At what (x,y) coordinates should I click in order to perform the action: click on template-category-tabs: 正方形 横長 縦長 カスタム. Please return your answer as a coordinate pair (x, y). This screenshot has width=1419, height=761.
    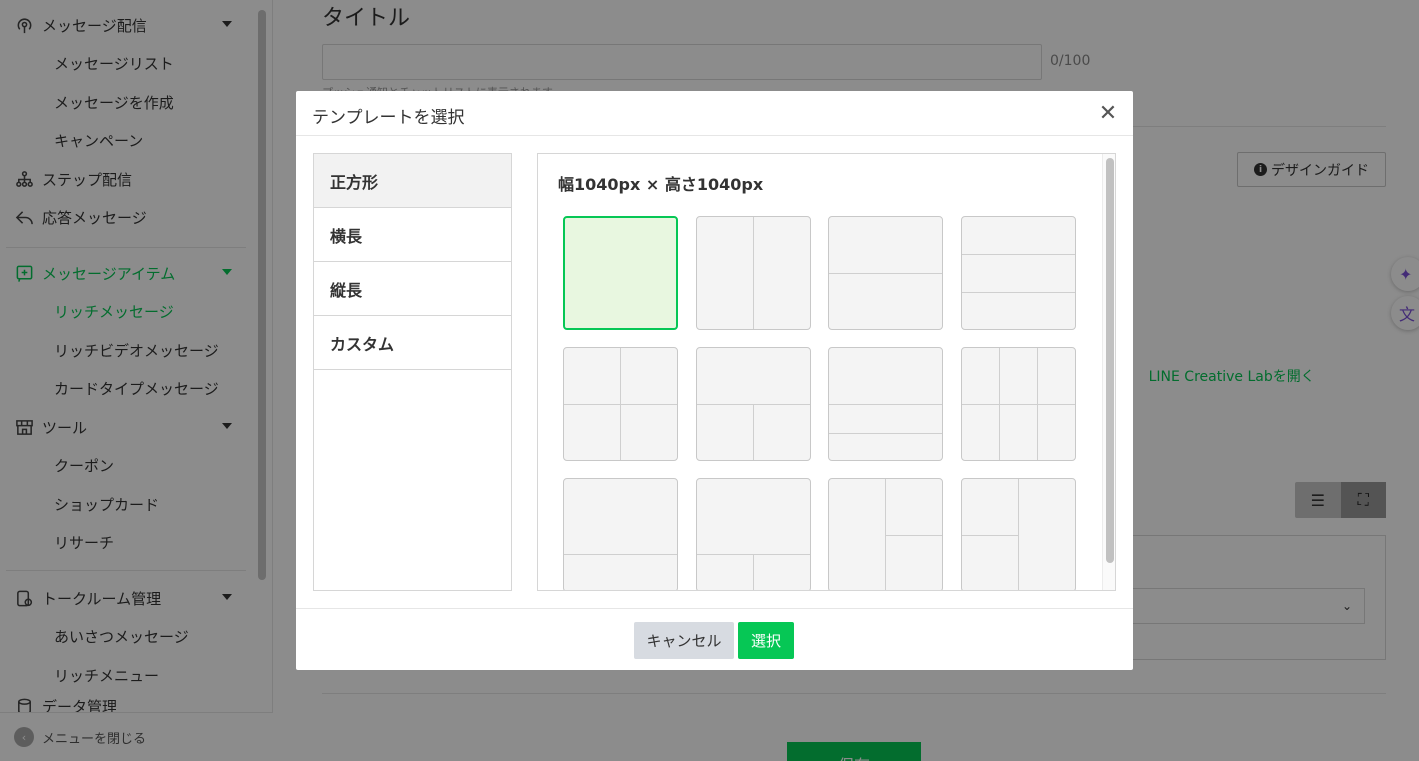
    Looking at the image, I should click on (412, 372).